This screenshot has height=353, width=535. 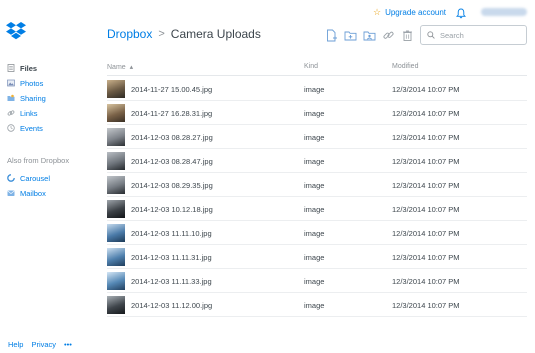 What do you see at coordinates (171, 257) in the screenshot?
I see `file-name: 2014-12-03 11.11.31.jpg` at bounding box center [171, 257].